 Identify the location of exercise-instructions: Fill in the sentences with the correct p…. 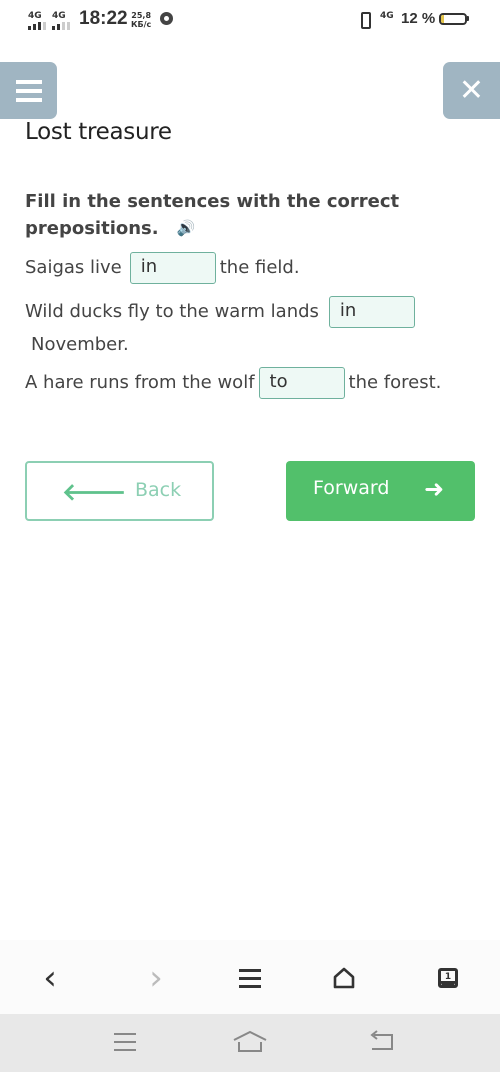
(235, 215).